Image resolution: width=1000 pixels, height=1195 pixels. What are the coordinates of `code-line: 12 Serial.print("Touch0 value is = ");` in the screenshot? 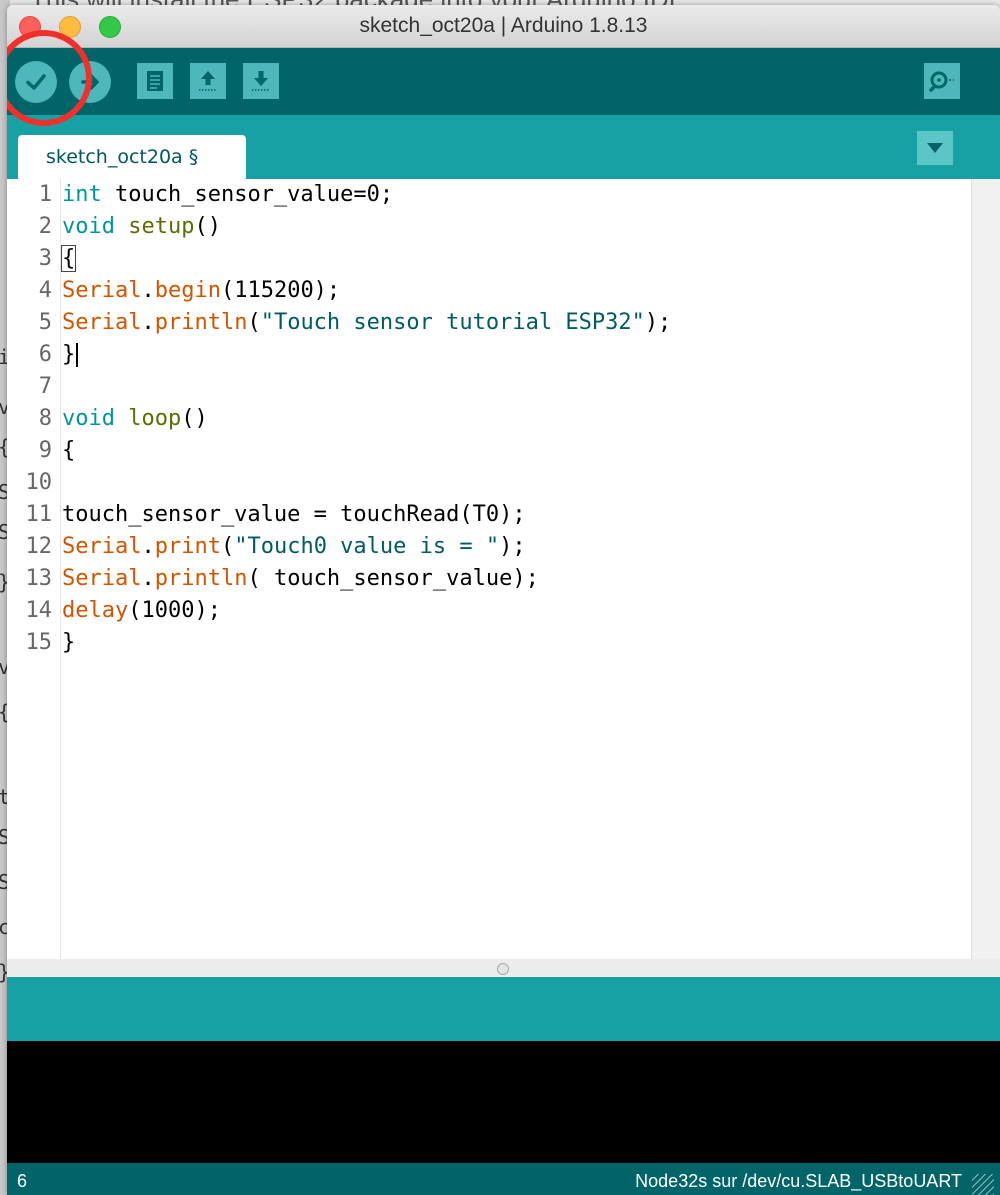 It's located at (487, 547).